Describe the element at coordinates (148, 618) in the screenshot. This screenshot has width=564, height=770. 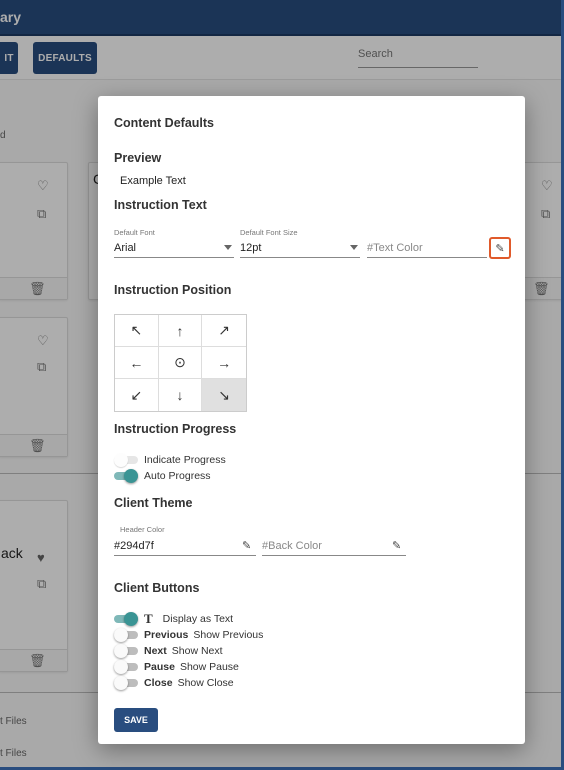
I see `text-format-icon: T` at that location.